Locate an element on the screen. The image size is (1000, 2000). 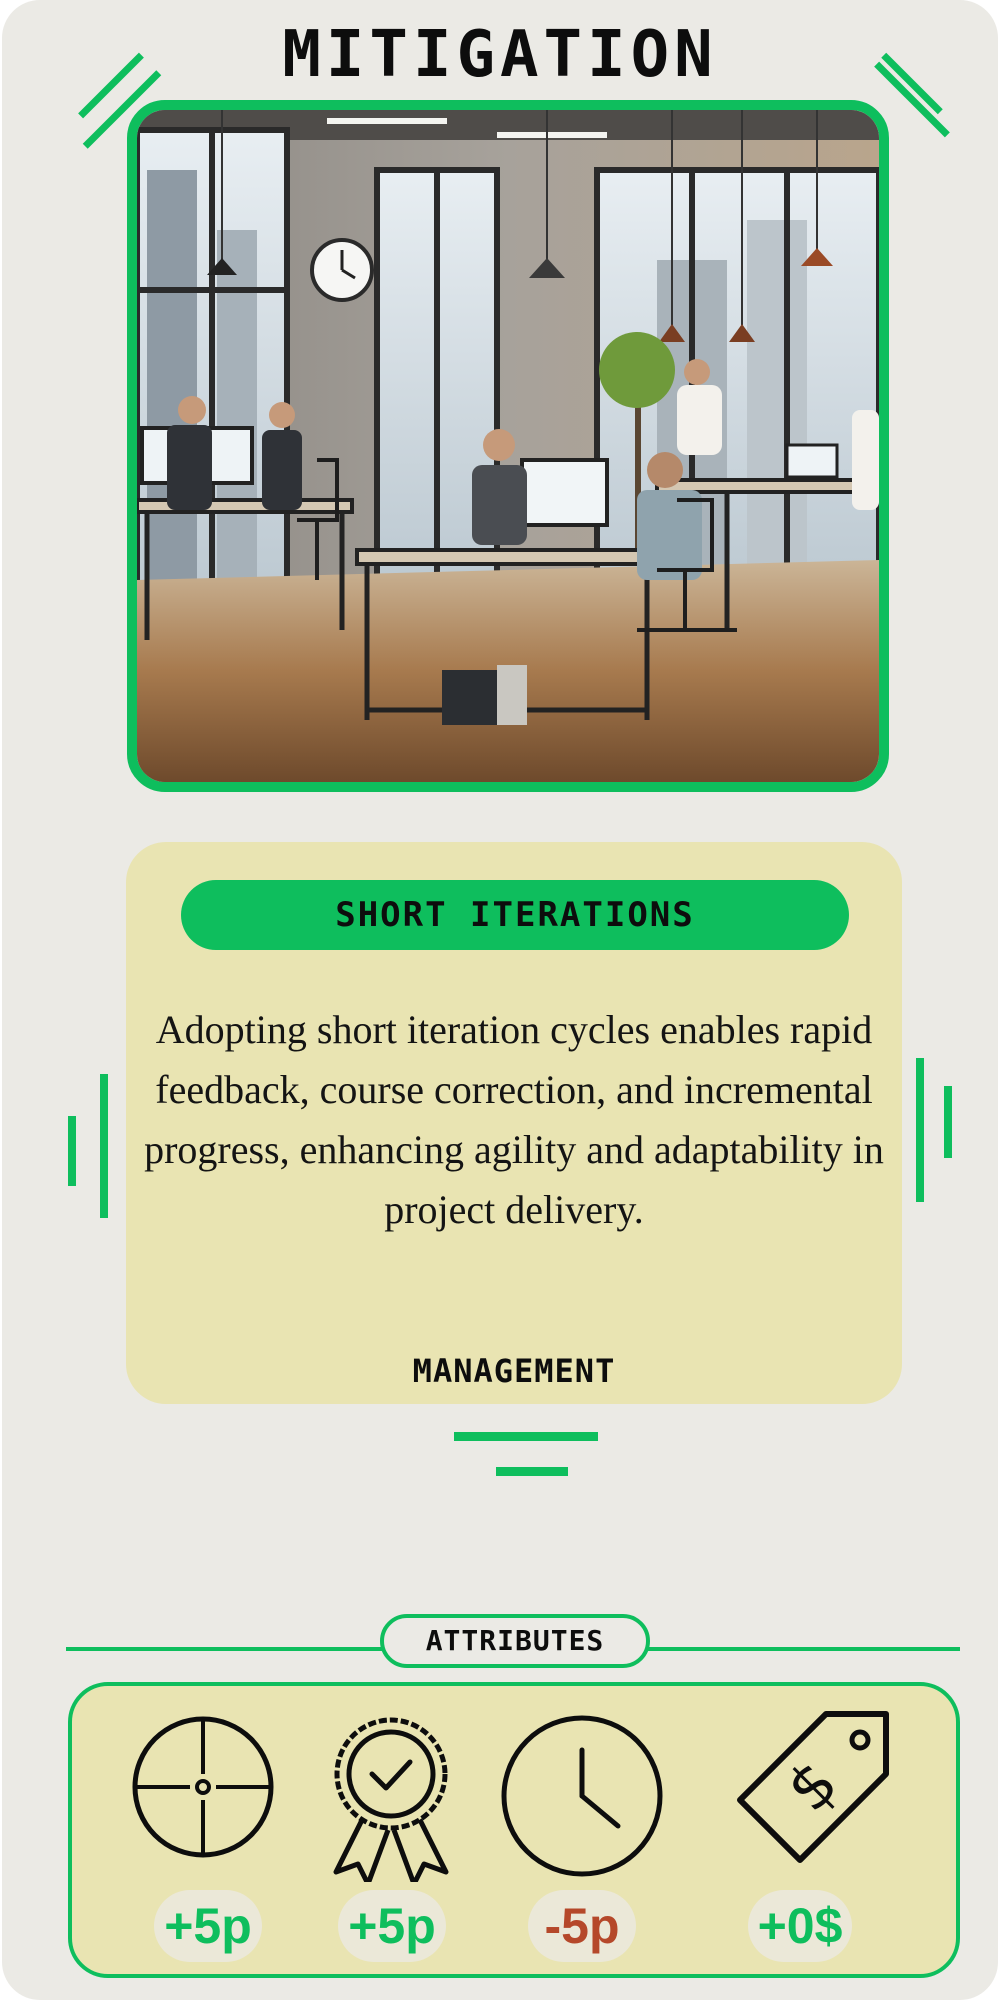
award-ribbon-icon is located at coordinates (391, 1799).